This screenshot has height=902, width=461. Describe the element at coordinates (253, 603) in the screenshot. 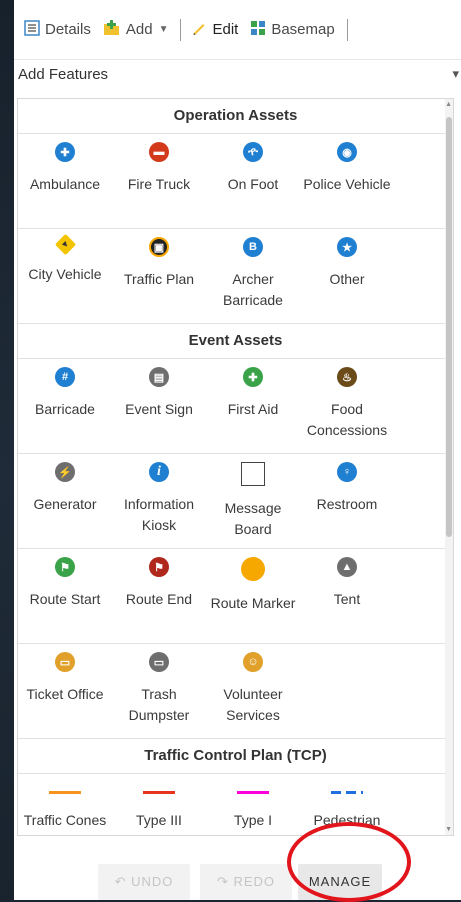

I see `template-label: Route Marker` at that location.